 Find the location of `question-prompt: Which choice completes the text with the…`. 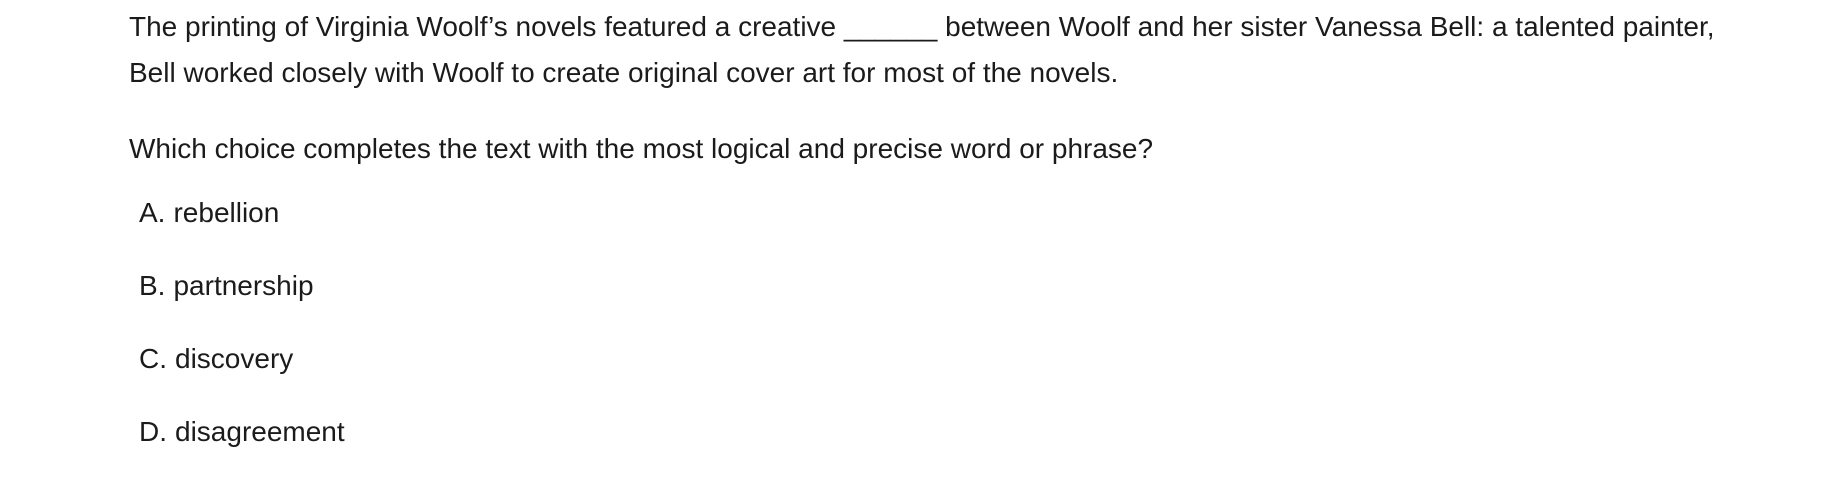

question-prompt: Which choice completes the text with the… is located at coordinates (641, 148).